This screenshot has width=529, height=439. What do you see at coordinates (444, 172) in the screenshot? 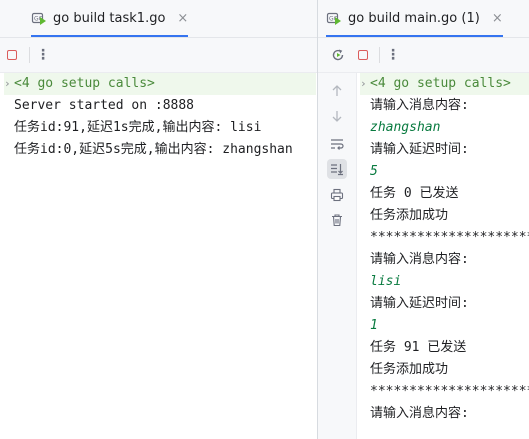
I see `console-user-input-line: 5` at bounding box center [444, 172].